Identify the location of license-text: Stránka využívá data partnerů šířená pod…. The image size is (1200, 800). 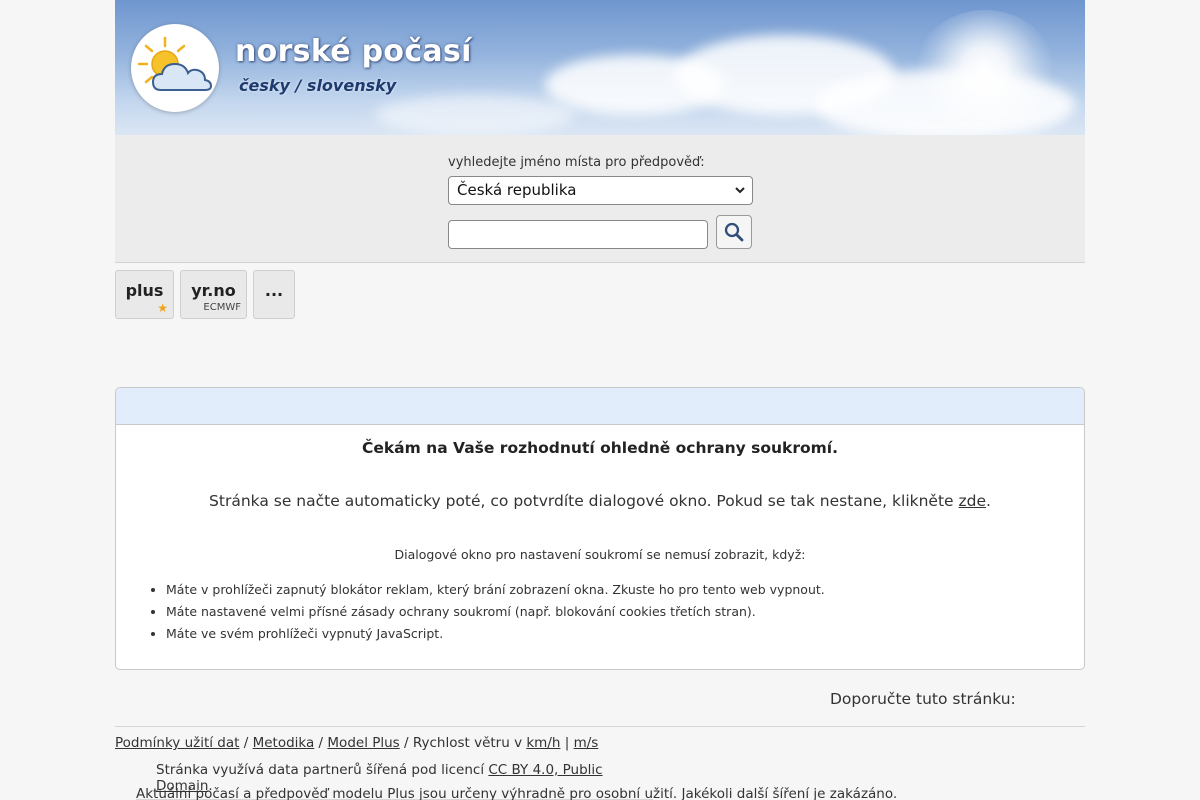
(322, 770).